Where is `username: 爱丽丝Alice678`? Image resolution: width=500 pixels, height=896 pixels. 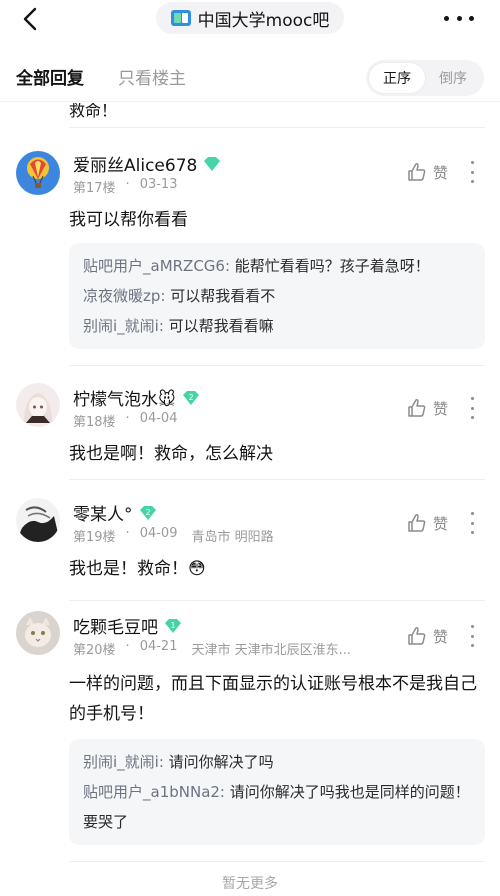
username: 爱丽丝Alice678 is located at coordinates (135, 163).